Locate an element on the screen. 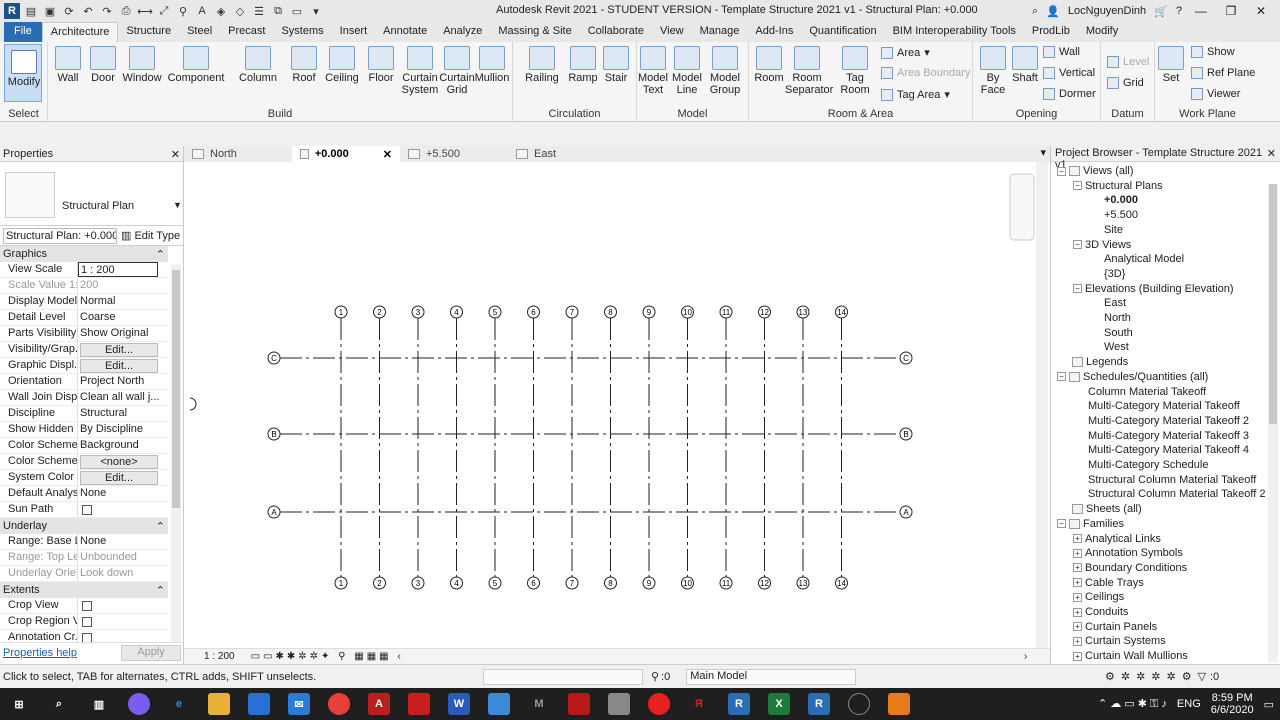 The width and height of the screenshot is (1280, 720). level-button: Level is located at coordinates (1128, 62).